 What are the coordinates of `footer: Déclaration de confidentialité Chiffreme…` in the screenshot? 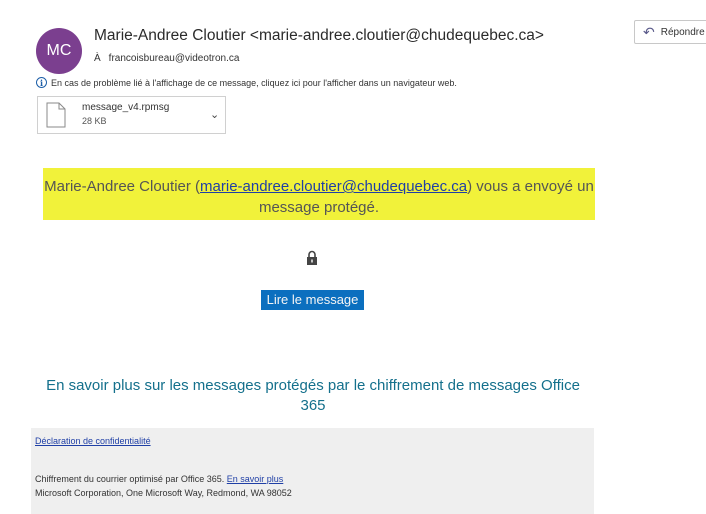 It's located at (312, 471).